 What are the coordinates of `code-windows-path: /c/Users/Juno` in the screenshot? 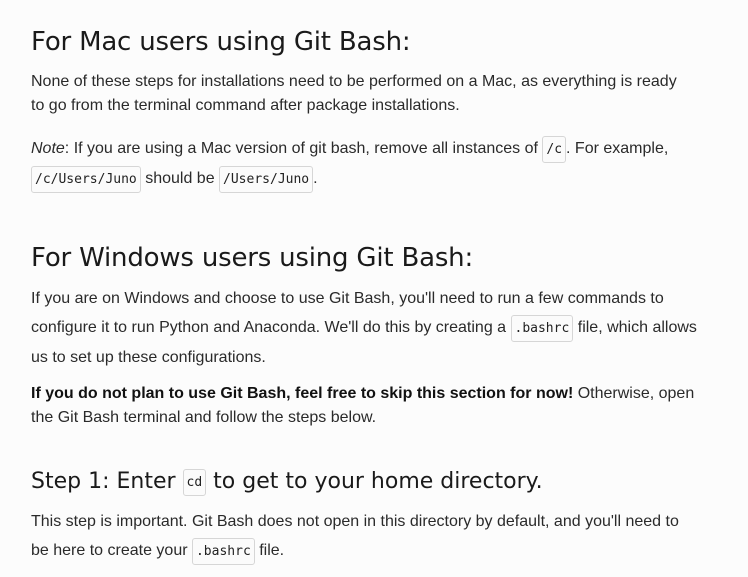 It's located at (86, 179).